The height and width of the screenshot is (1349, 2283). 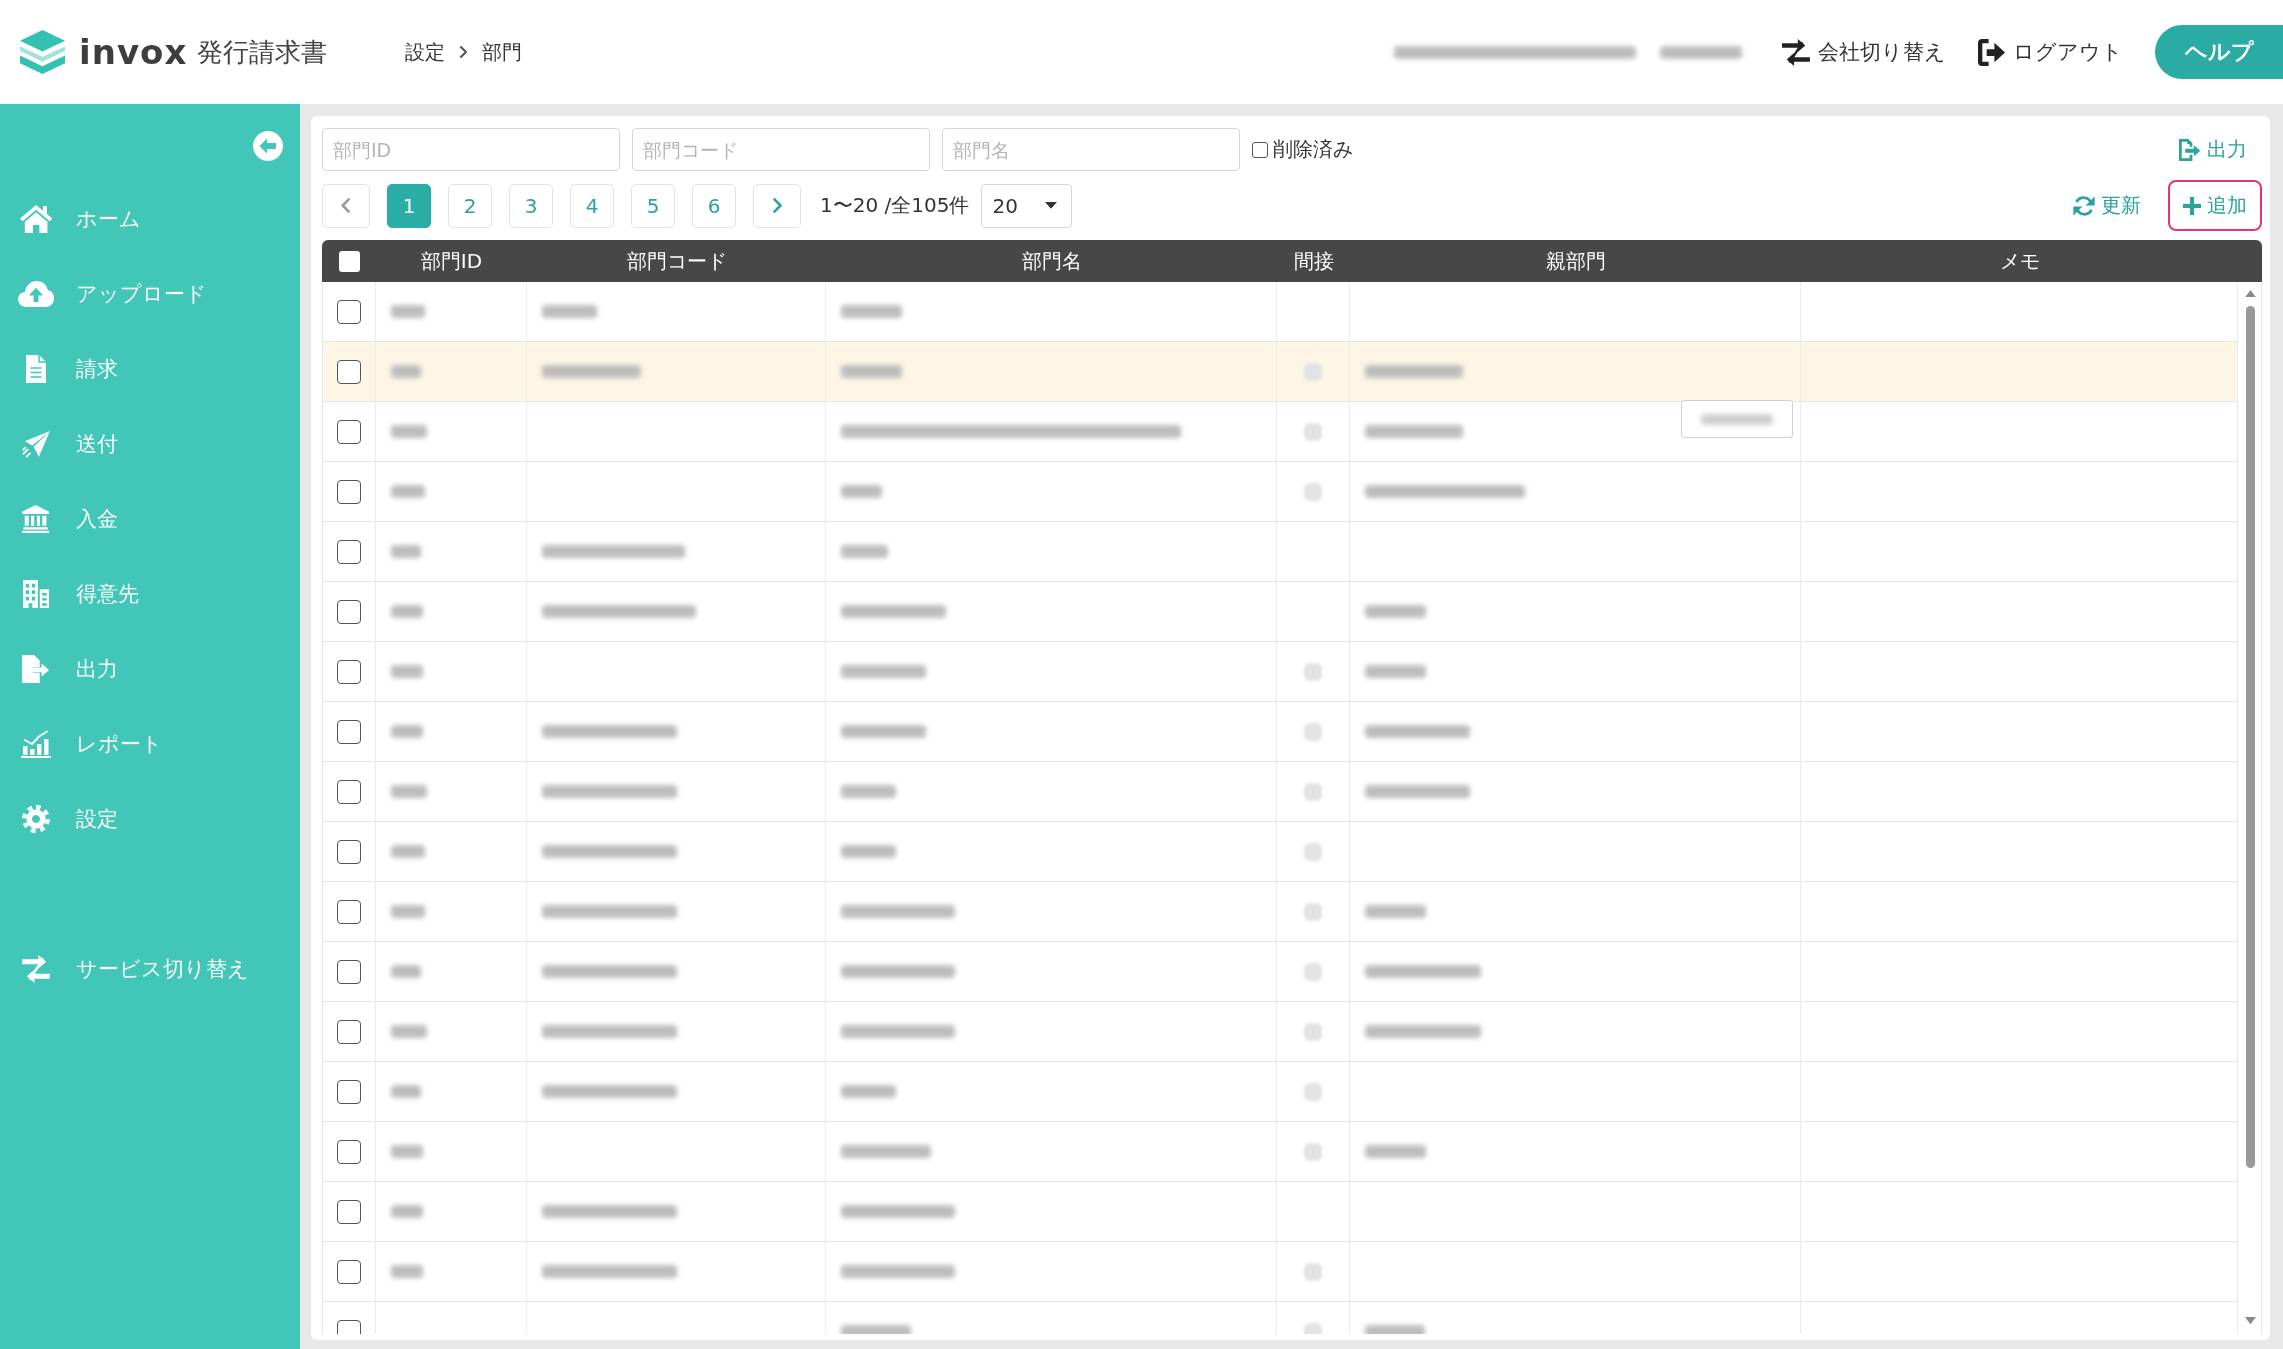 I want to click on product-name: 発行請求書, so click(x=262, y=52).